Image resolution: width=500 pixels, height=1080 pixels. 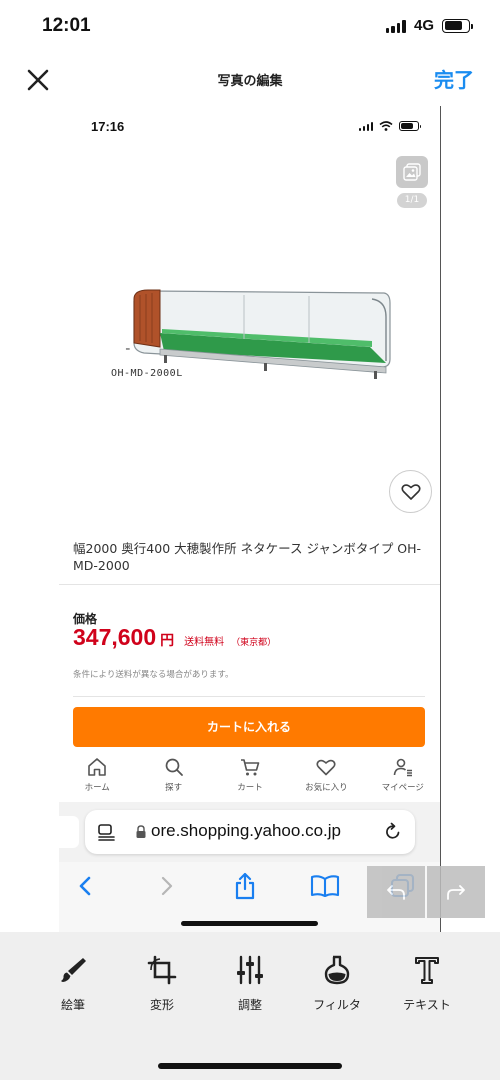 I want to click on tab-mypage: マイページ, so click(x=403, y=779).